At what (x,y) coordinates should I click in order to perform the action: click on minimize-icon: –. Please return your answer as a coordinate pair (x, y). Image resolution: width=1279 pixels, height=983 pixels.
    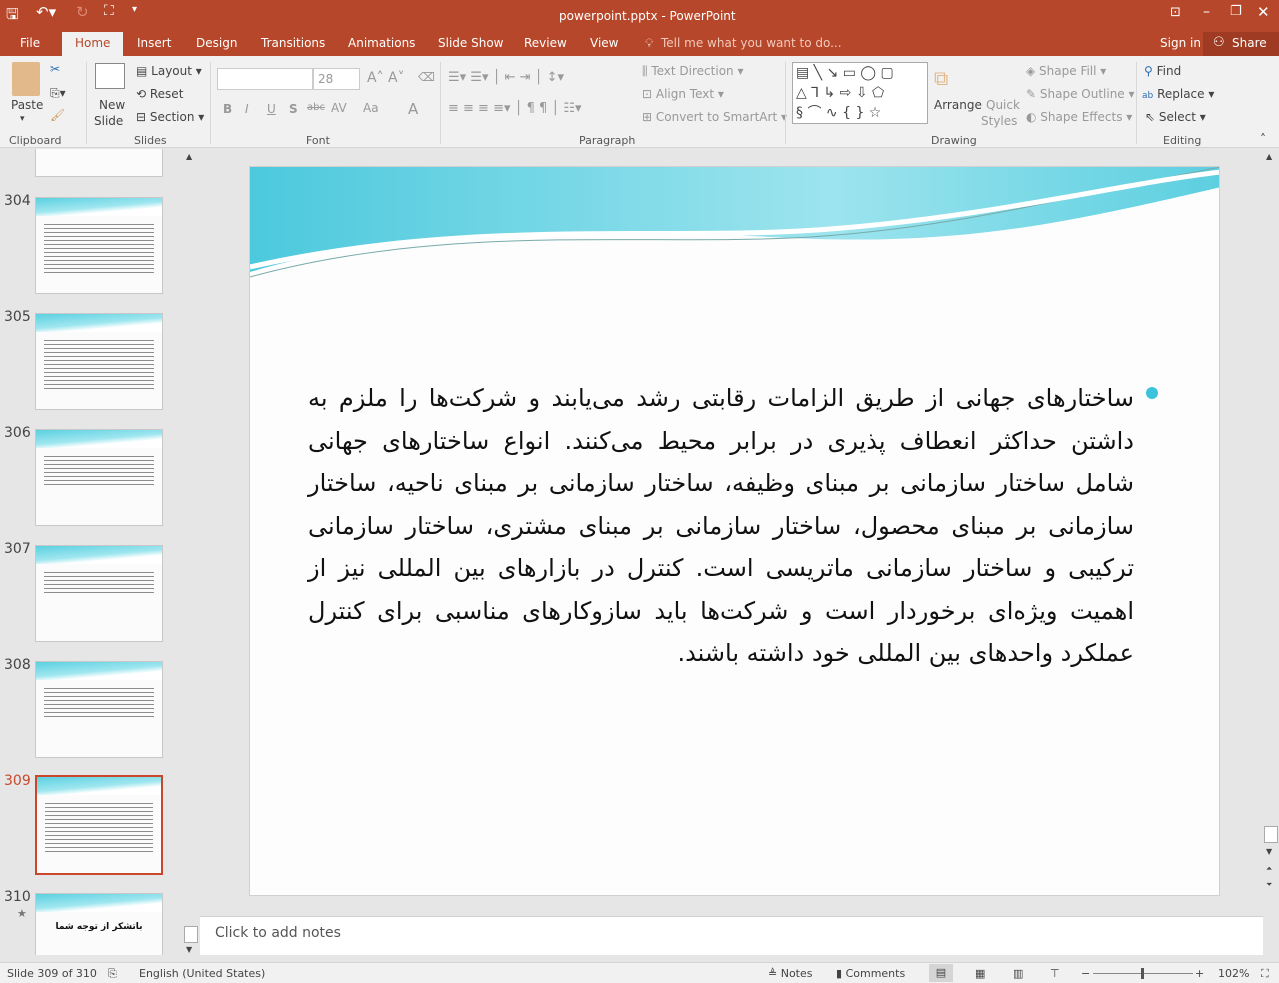
    Looking at the image, I should click on (1206, 12).